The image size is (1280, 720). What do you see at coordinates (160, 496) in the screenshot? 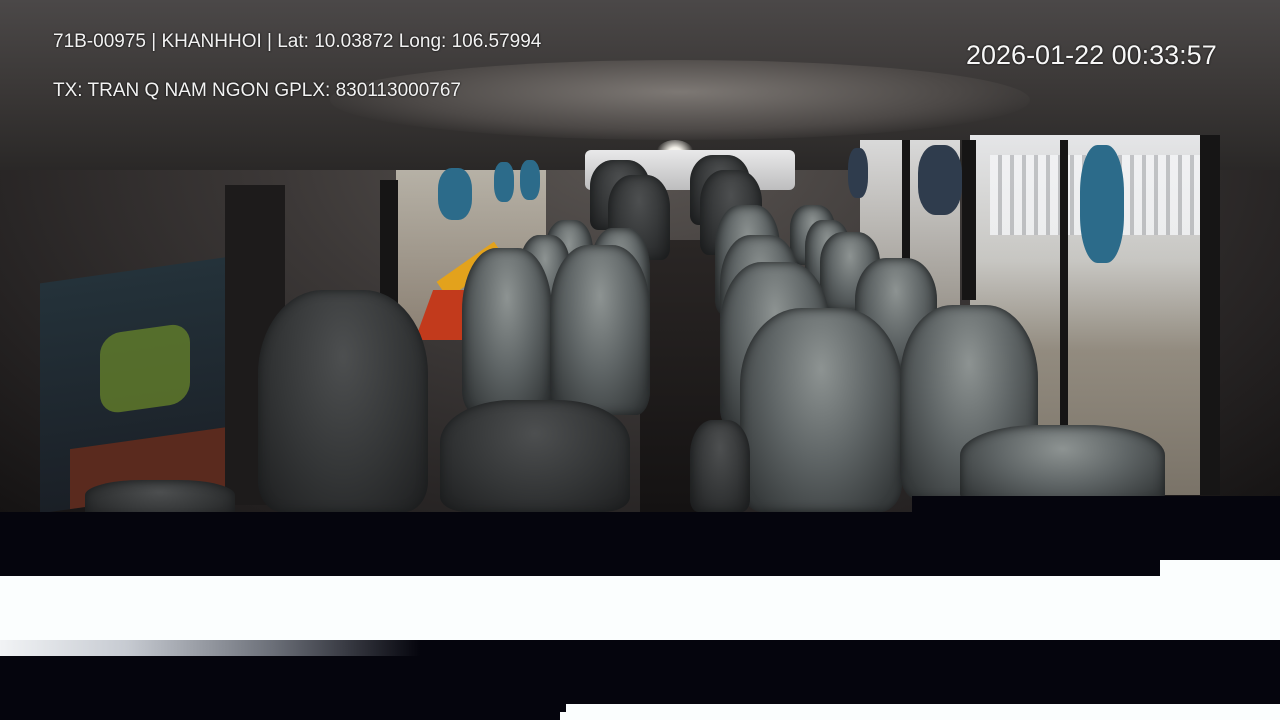
I see `front-seat` at bounding box center [160, 496].